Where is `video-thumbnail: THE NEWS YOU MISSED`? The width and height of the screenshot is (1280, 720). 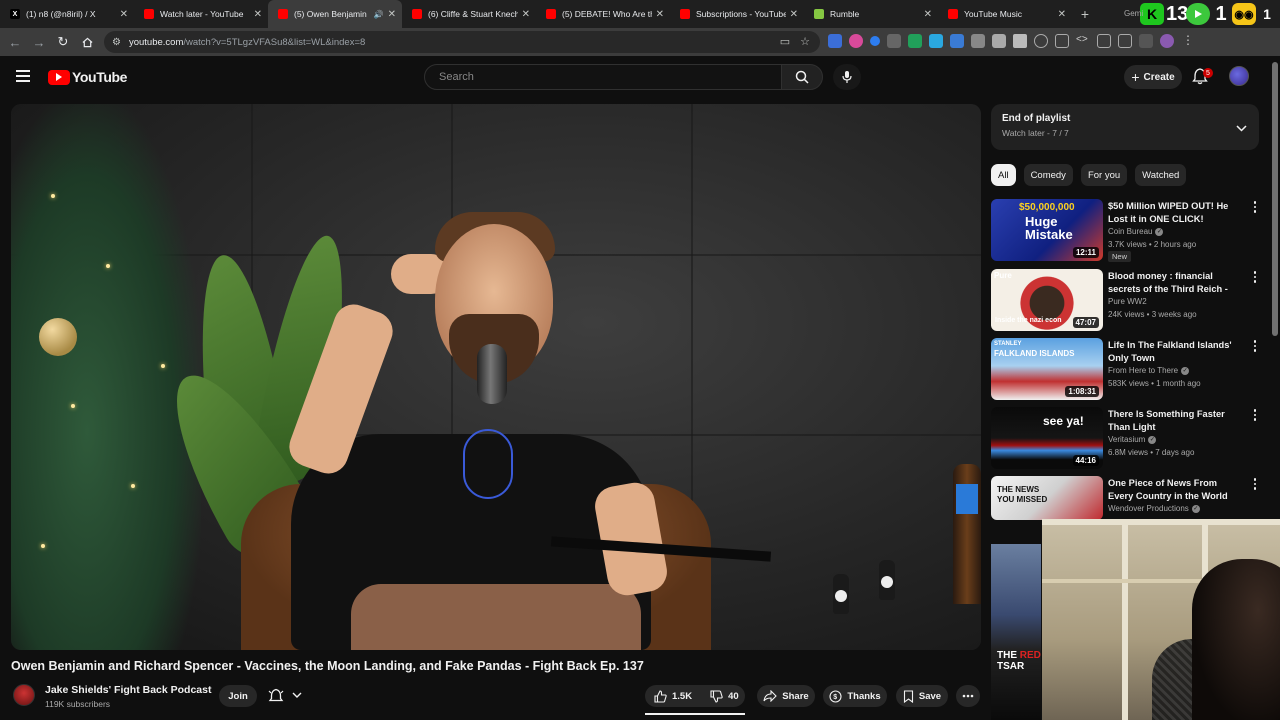 video-thumbnail: THE NEWS YOU MISSED is located at coordinates (1047, 498).